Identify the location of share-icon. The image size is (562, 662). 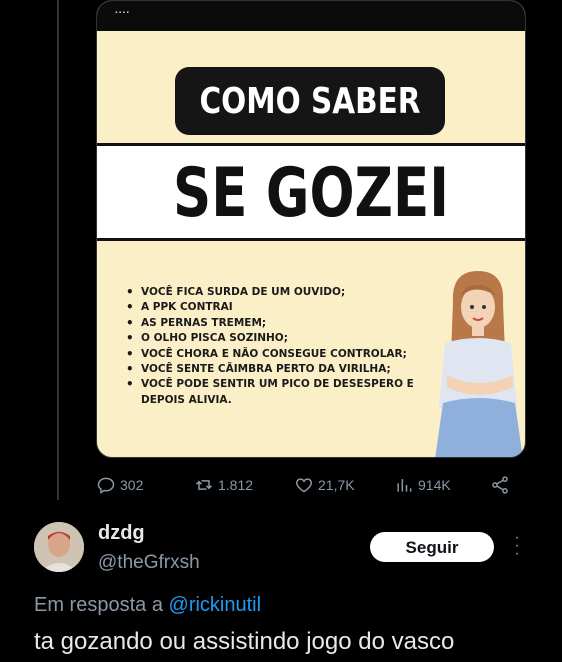
(500, 485).